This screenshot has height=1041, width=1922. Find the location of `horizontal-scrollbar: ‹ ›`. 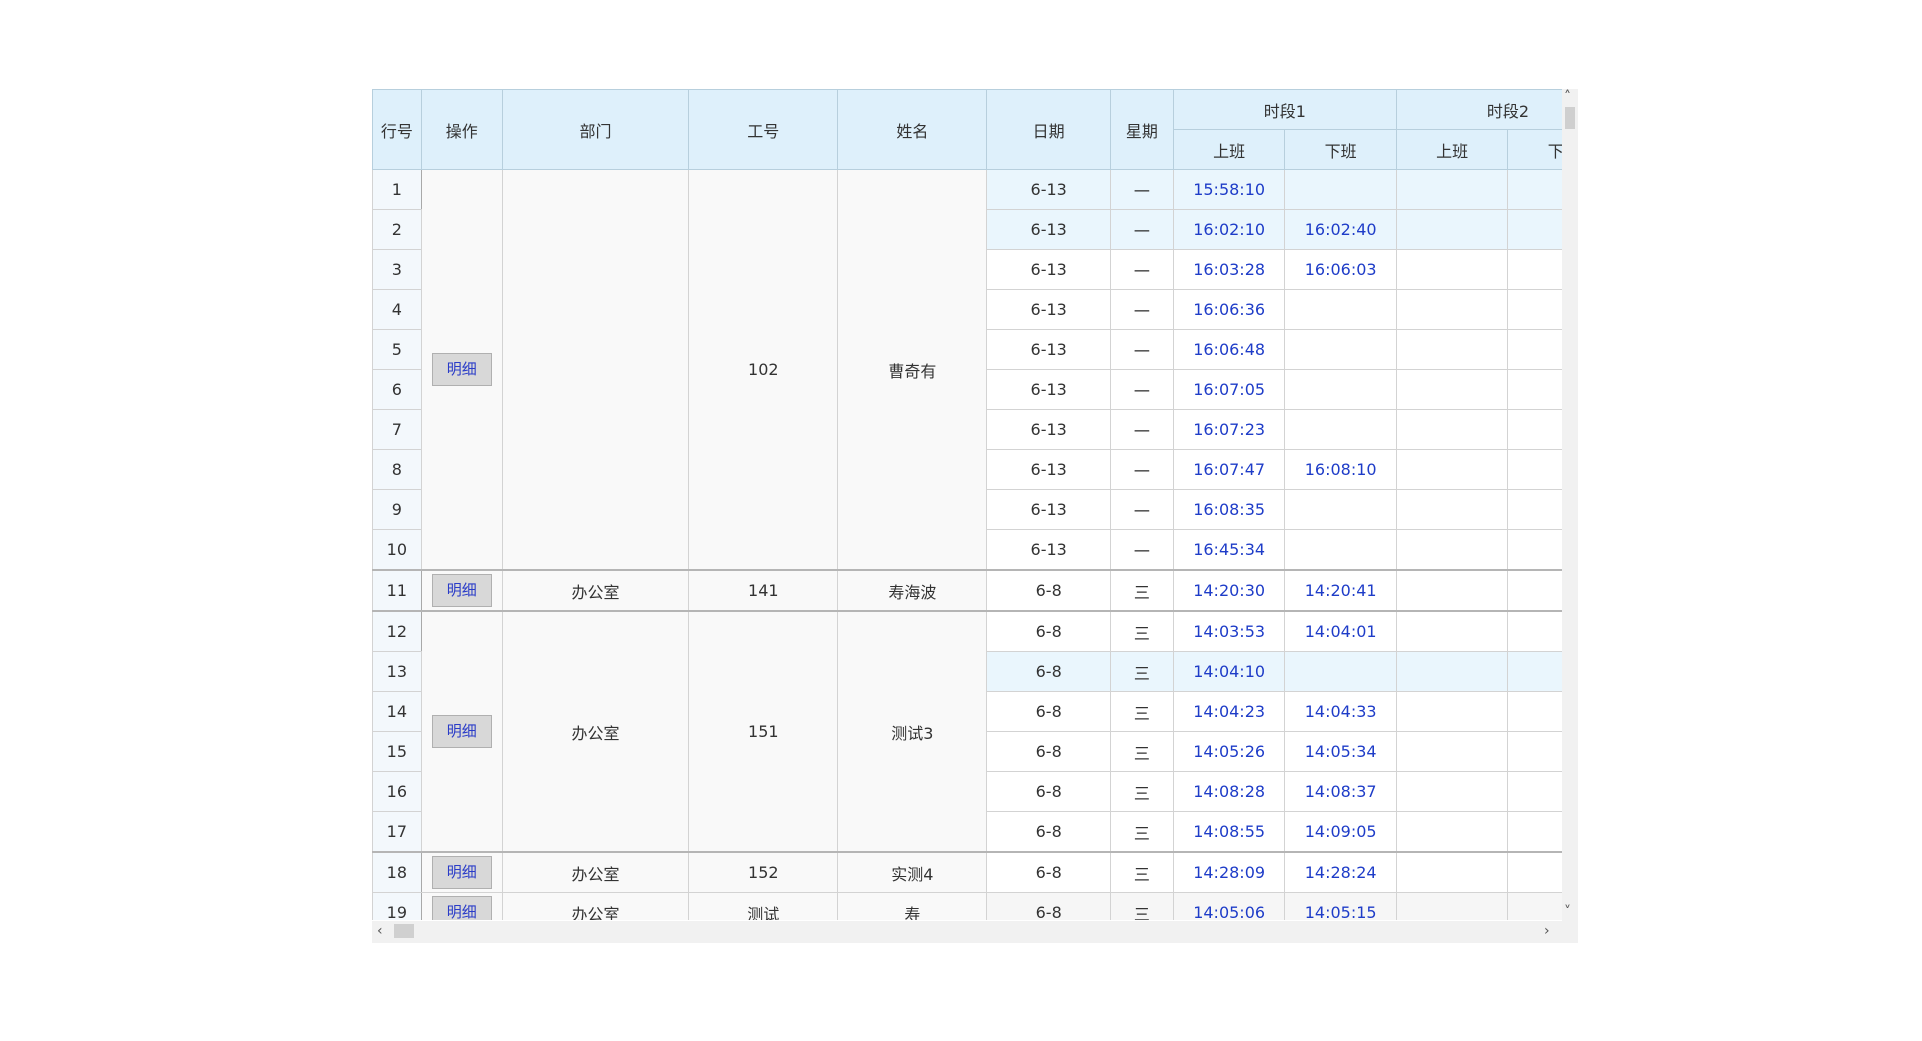

horizontal-scrollbar: ‹ › is located at coordinates (967, 932).